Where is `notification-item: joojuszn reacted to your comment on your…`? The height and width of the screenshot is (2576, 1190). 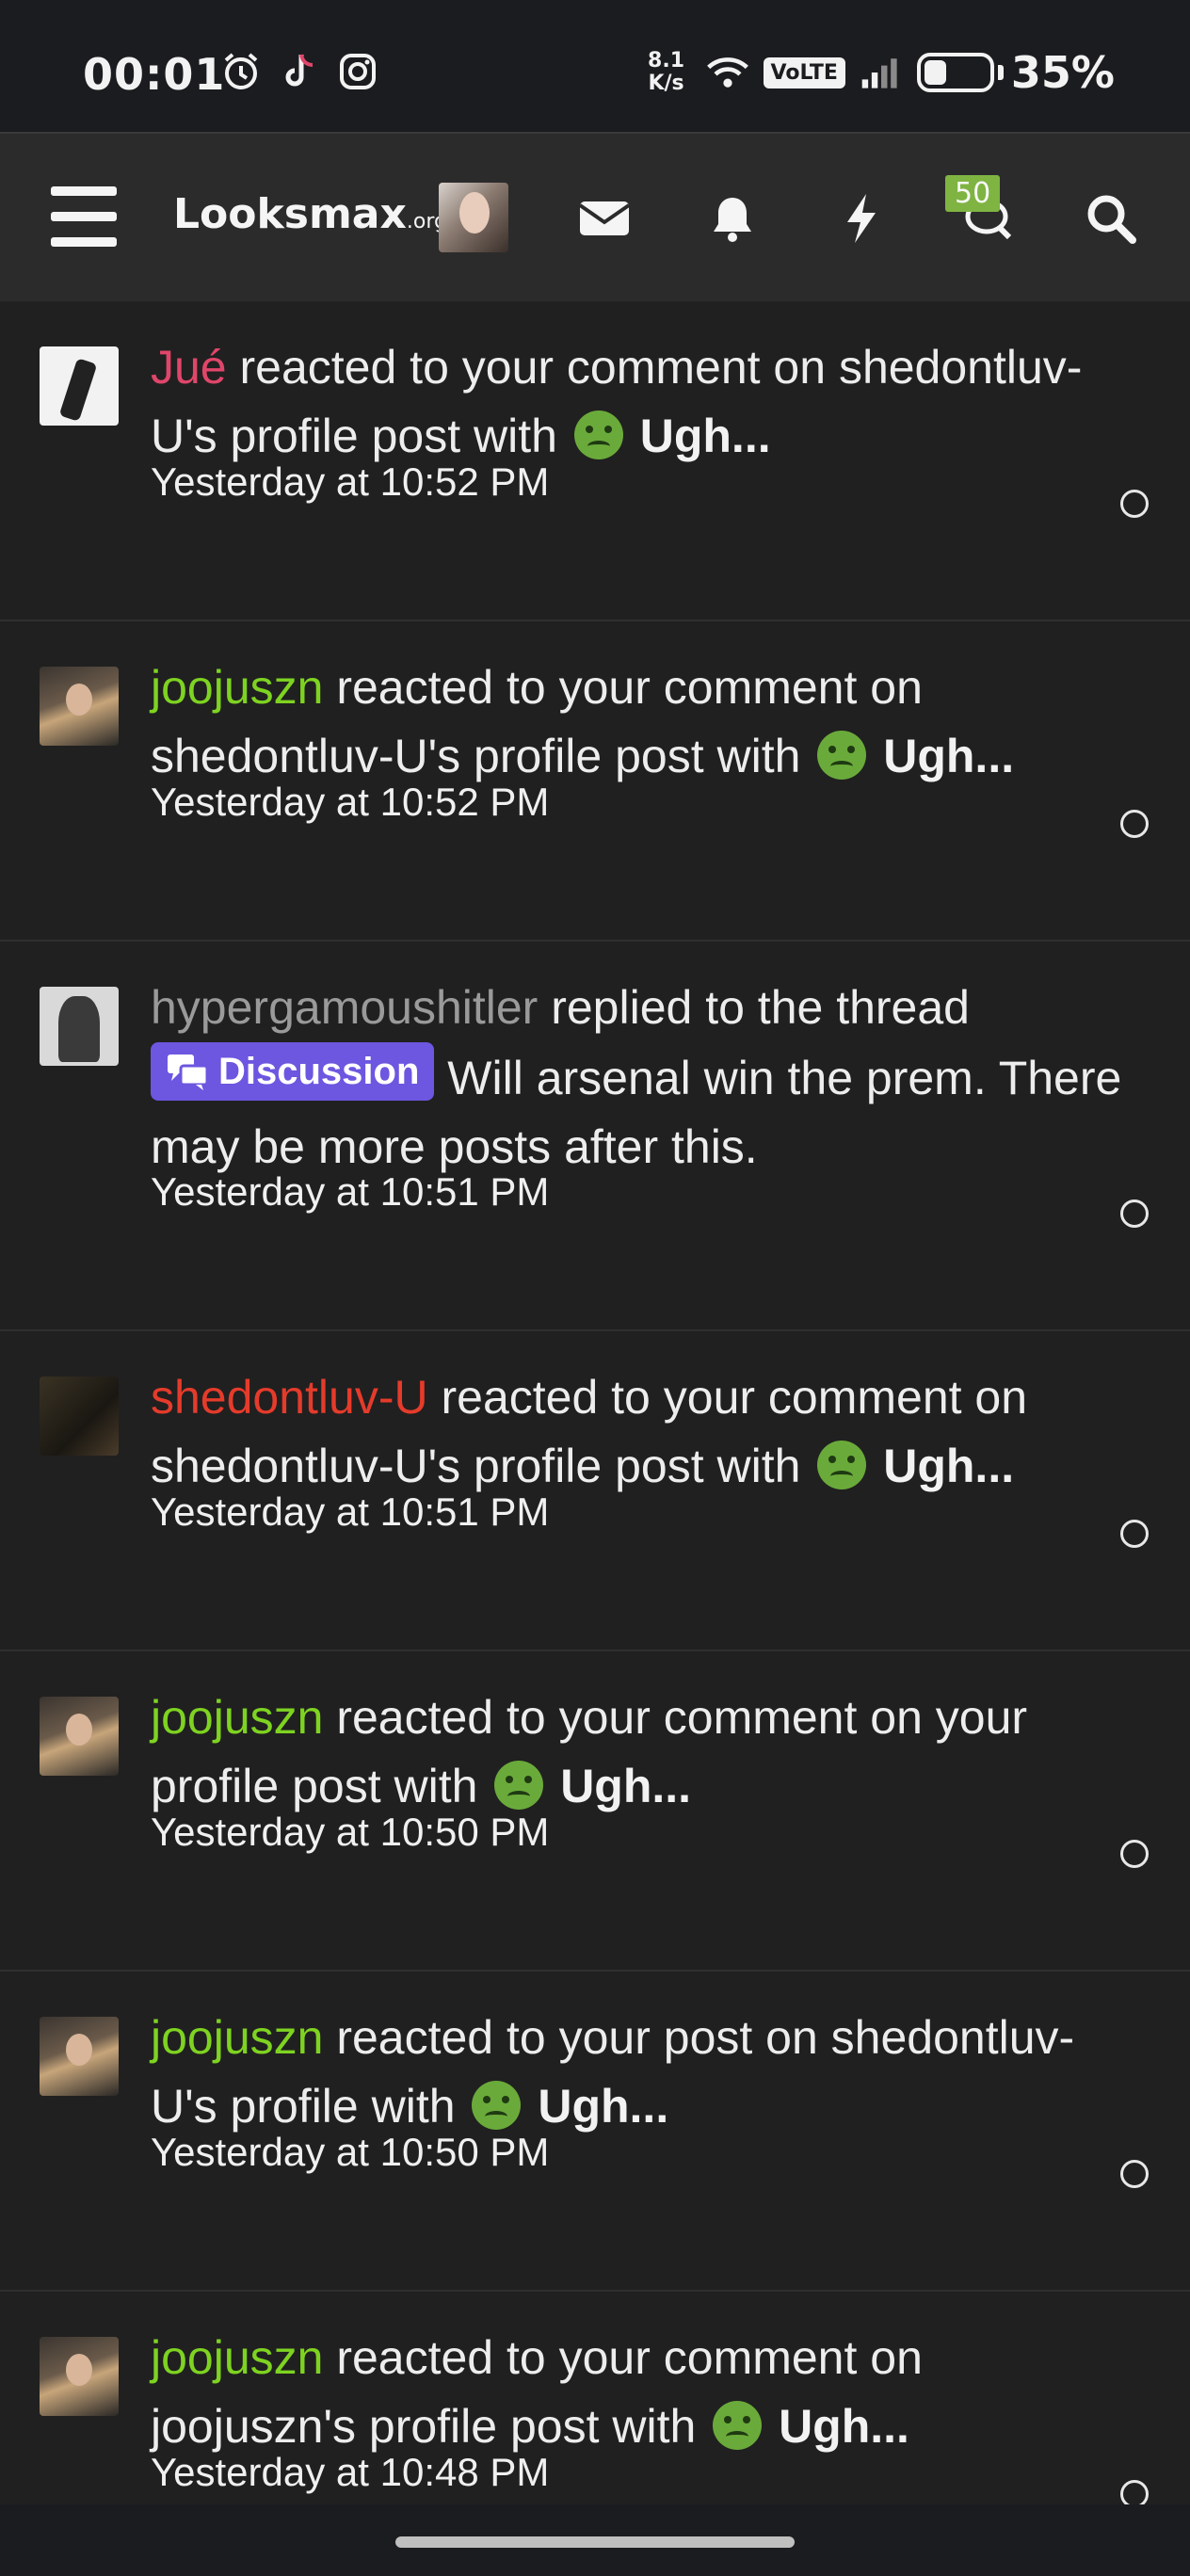 notification-item: joojuszn reacted to your comment on your… is located at coordinates (595, 1811).